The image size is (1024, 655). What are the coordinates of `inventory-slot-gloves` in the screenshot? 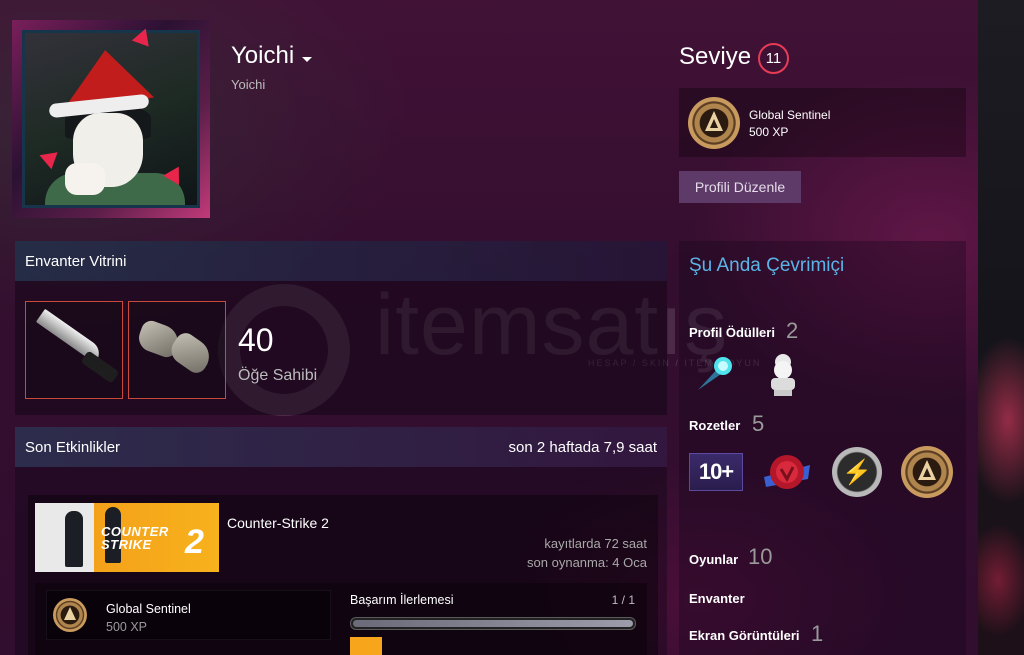 It's located at (177, 350).